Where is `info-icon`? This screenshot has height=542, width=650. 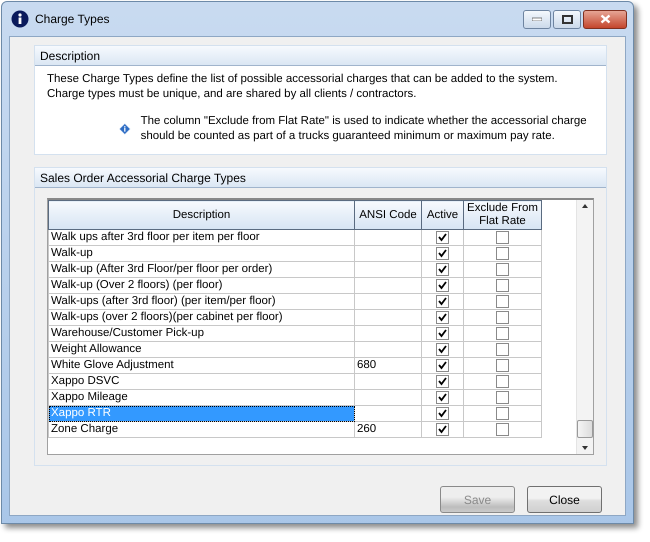 info-icon is located at coordinates (20, 19).